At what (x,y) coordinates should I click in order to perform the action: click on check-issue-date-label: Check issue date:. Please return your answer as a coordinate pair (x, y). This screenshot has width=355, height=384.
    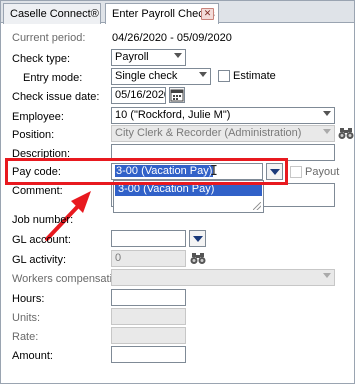
    Looking at the image, I should click on (56, 97).